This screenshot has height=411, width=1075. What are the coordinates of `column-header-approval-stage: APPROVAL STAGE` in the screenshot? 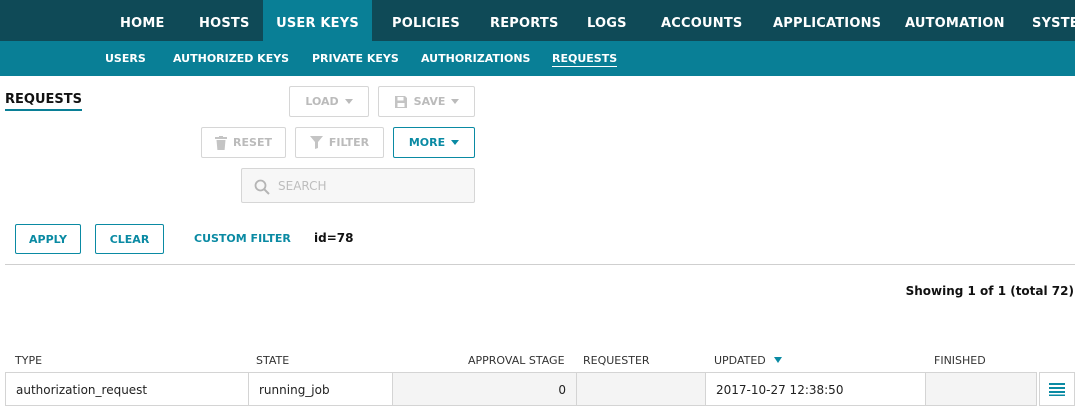 It's located at (516, 360).